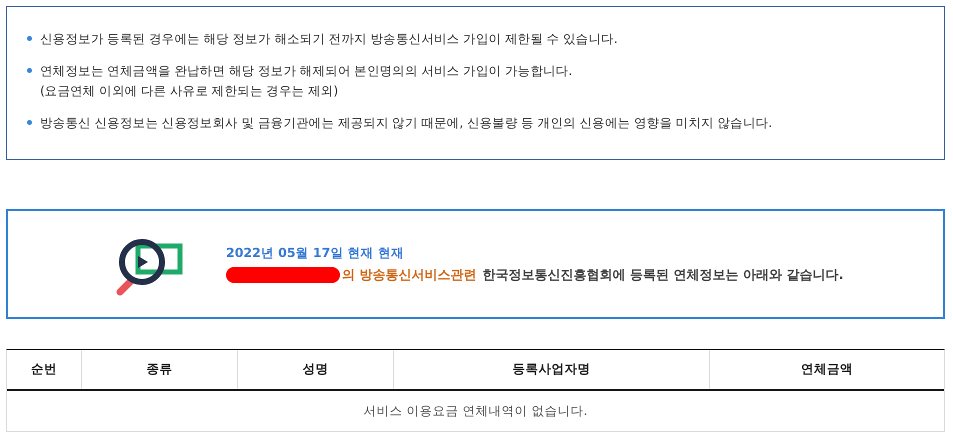 Image resolution: width=953 pixels, height=444 pixels. What do you see at coordinates (189, 91) in the screenshot?
I see `notice-text: (요금연체 이외에 다른 사유로 제한되는 경우는 제외)` at bounding box center [189, 91].